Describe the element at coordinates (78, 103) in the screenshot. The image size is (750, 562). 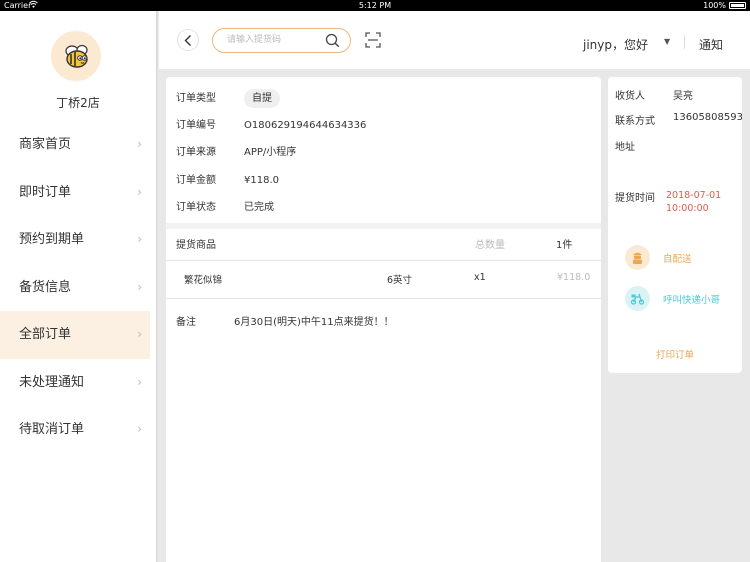
I see `store-name: 丁桥2店` at that location.